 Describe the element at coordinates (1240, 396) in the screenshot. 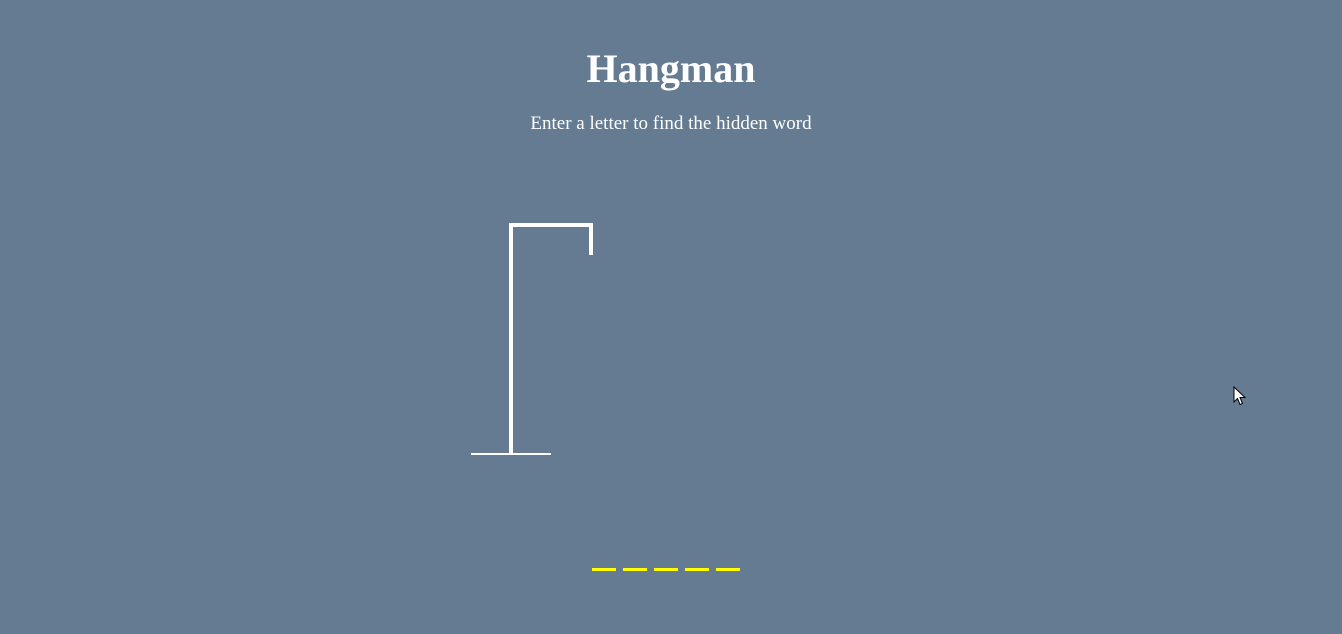

I see `mouse-pointer-icon` at that location.